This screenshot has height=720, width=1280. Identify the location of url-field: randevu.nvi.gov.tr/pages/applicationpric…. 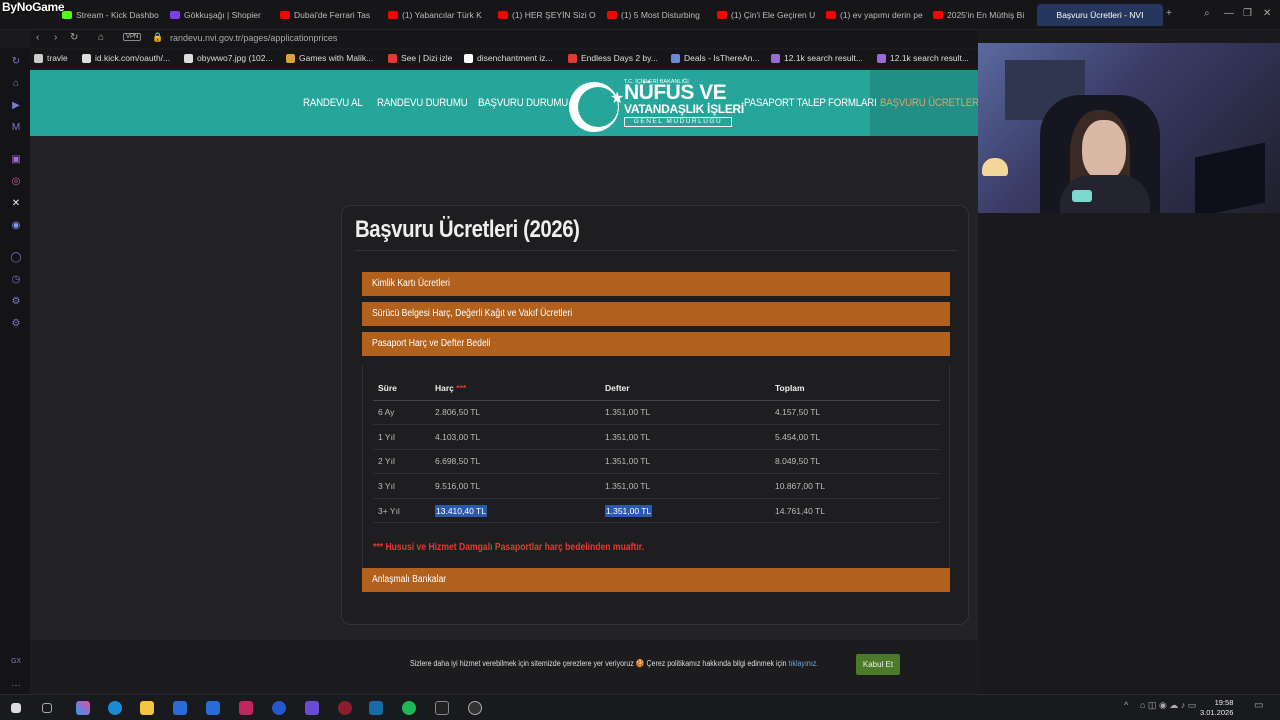
(253, 38).